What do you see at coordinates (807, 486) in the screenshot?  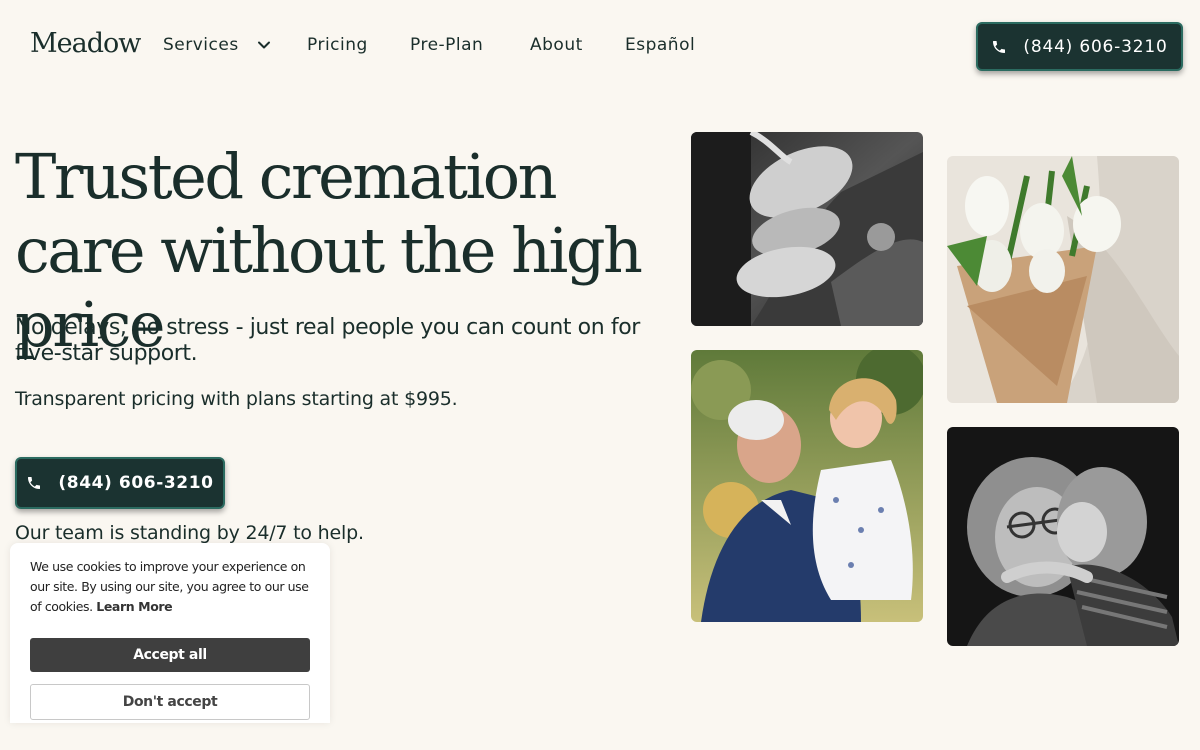 I see `grandfather-holding-toddler-photo` at bounding box center [807, 486].